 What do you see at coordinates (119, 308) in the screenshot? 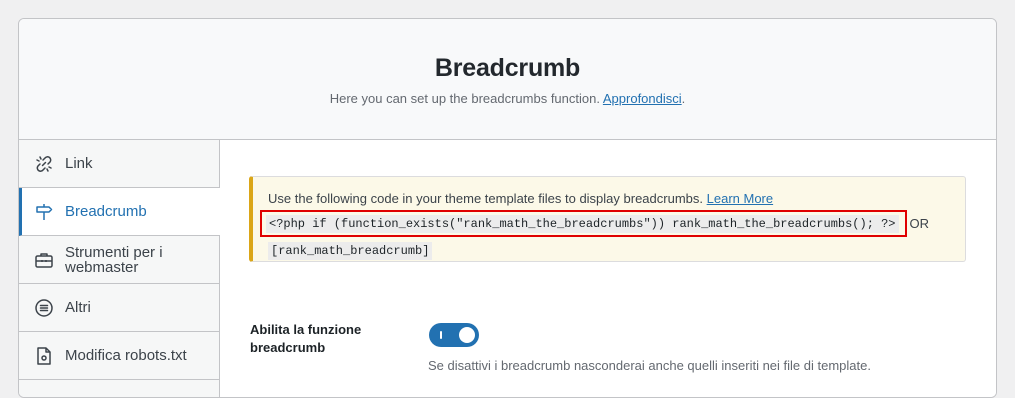
I see `sidebar-item-others: Altri` at bounding box center [119, 308].